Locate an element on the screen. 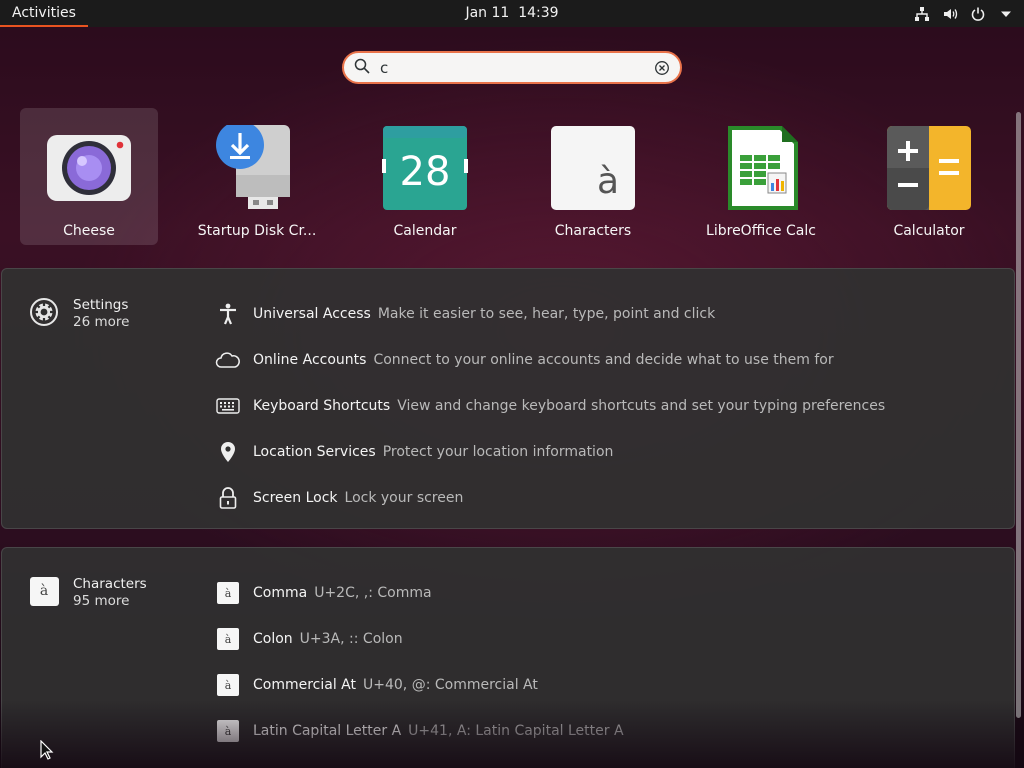  app-label: Cheese is located at coordinates (89, 231).